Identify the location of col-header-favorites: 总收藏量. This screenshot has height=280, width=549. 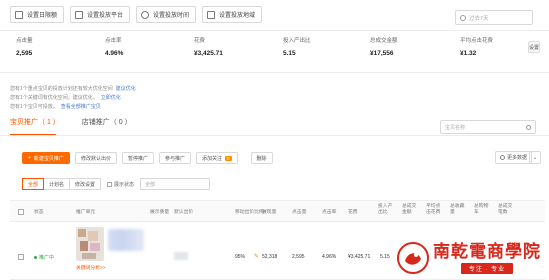
(459, 210).